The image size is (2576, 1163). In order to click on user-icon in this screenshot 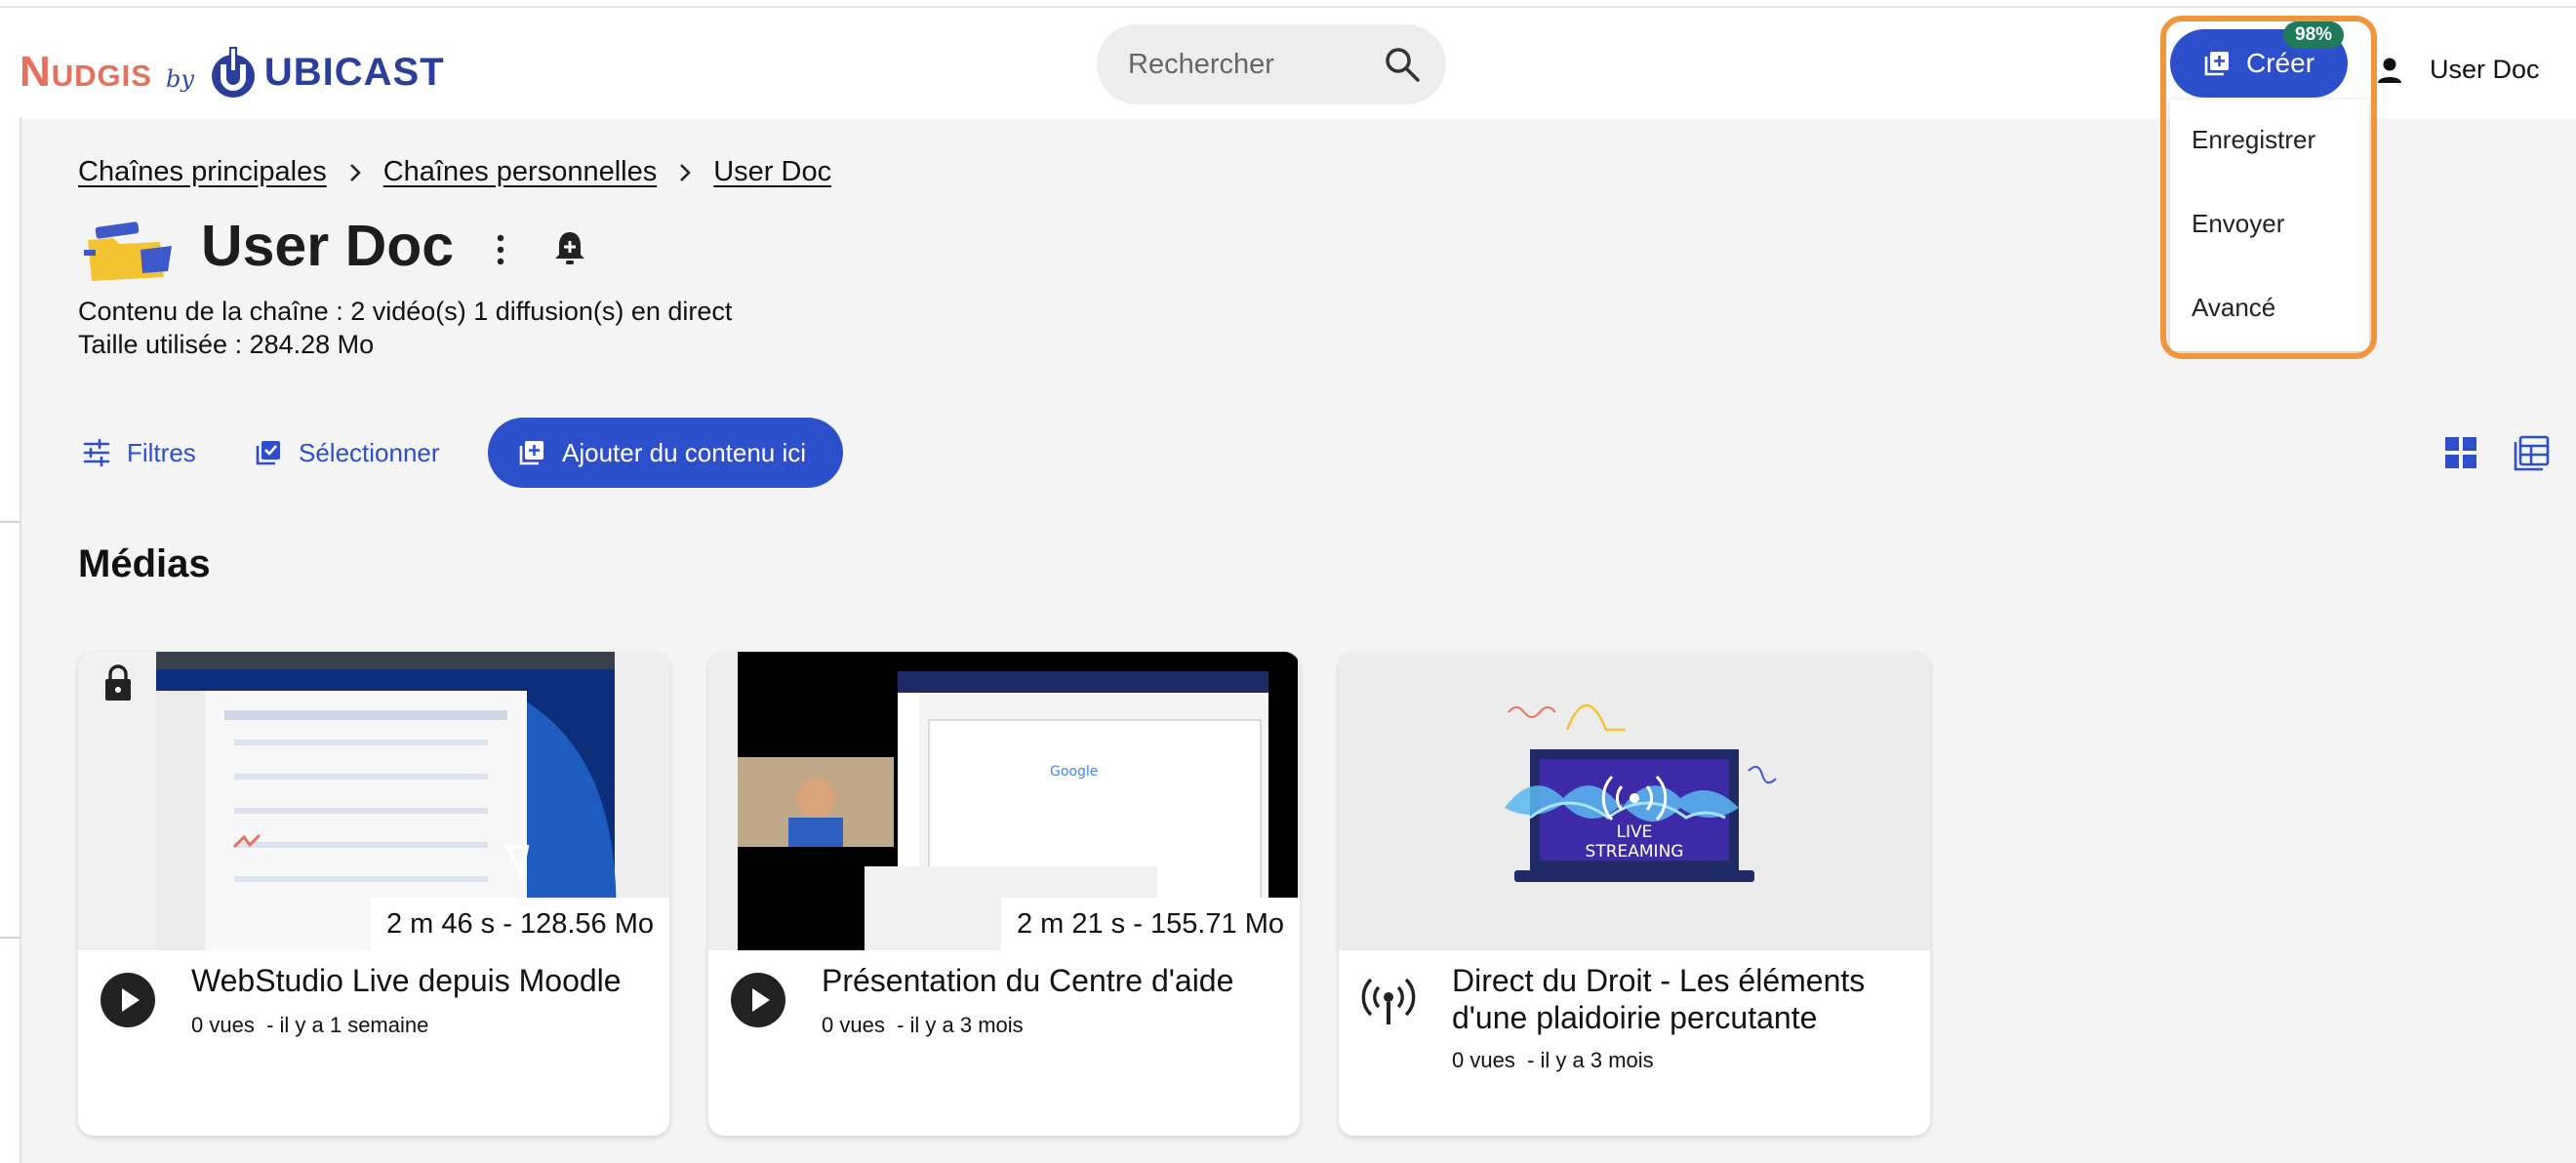, I will do `click(2389, 71)`.